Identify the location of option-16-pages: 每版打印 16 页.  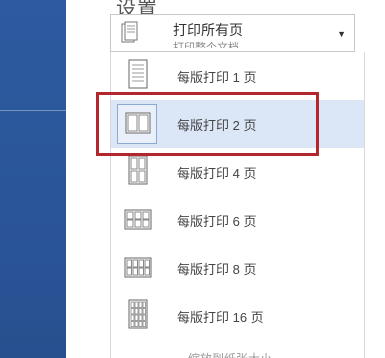
(237, 316).